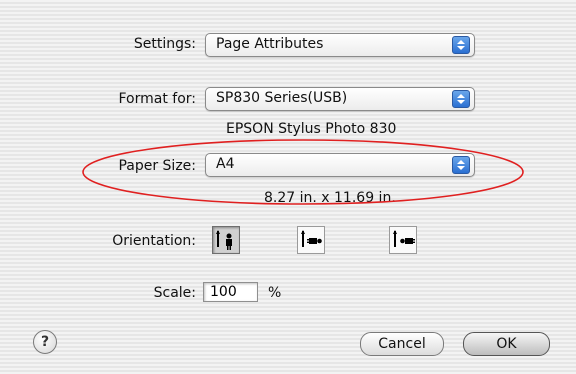  I want to click on landscape-left-person-icon, so click(311, 238).